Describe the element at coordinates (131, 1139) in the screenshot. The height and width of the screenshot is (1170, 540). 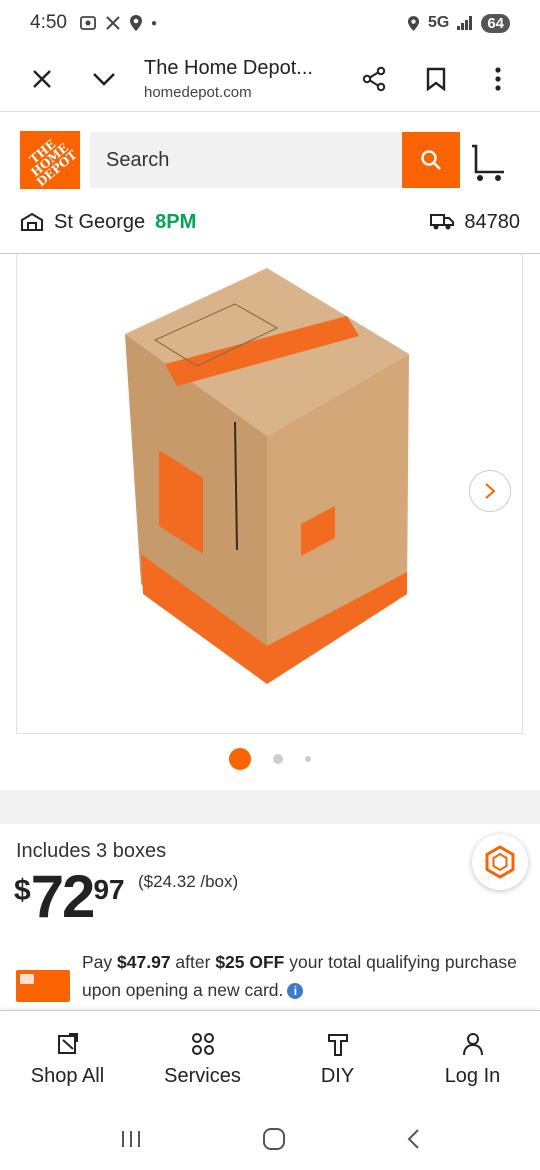
I see `recents-icon` at that location.